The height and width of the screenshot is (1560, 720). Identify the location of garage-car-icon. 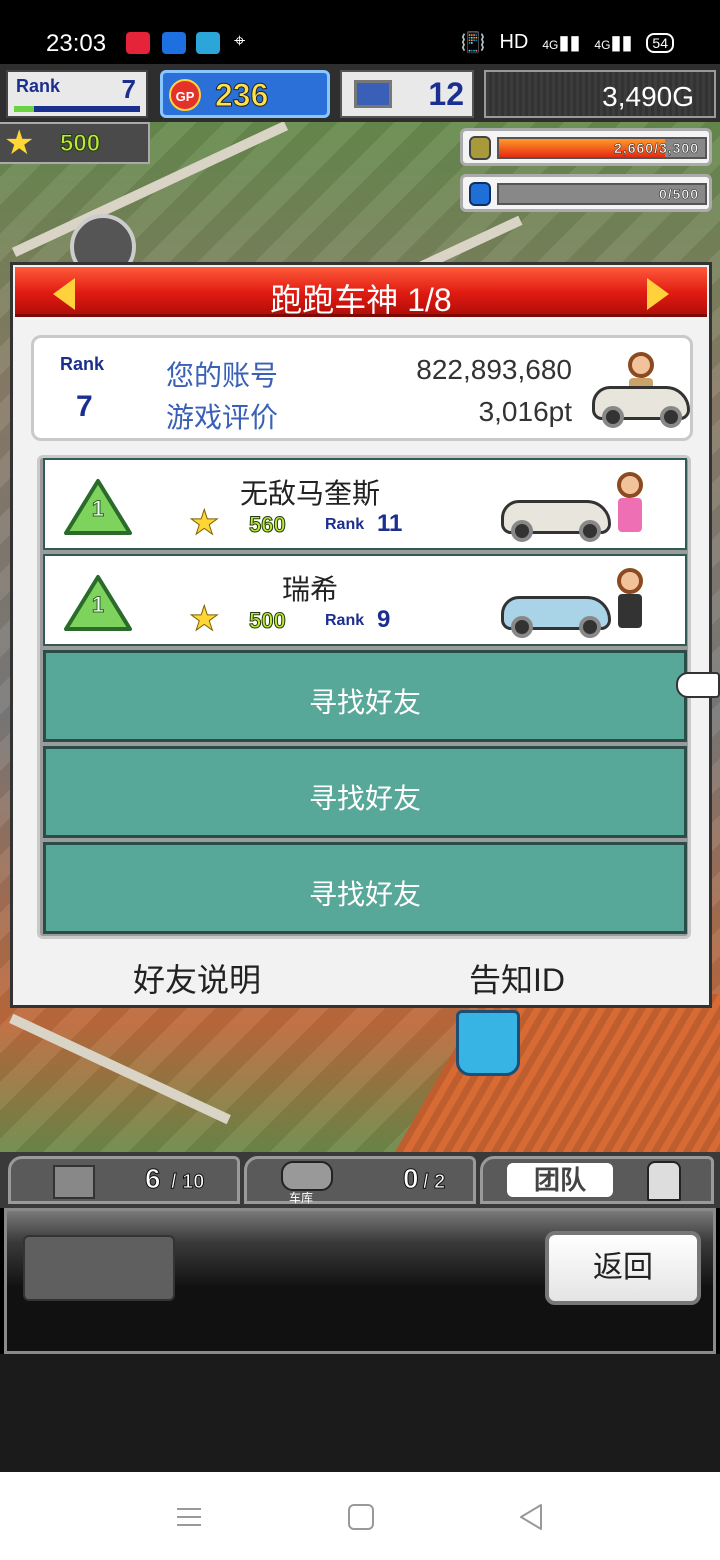
(307, 1176).